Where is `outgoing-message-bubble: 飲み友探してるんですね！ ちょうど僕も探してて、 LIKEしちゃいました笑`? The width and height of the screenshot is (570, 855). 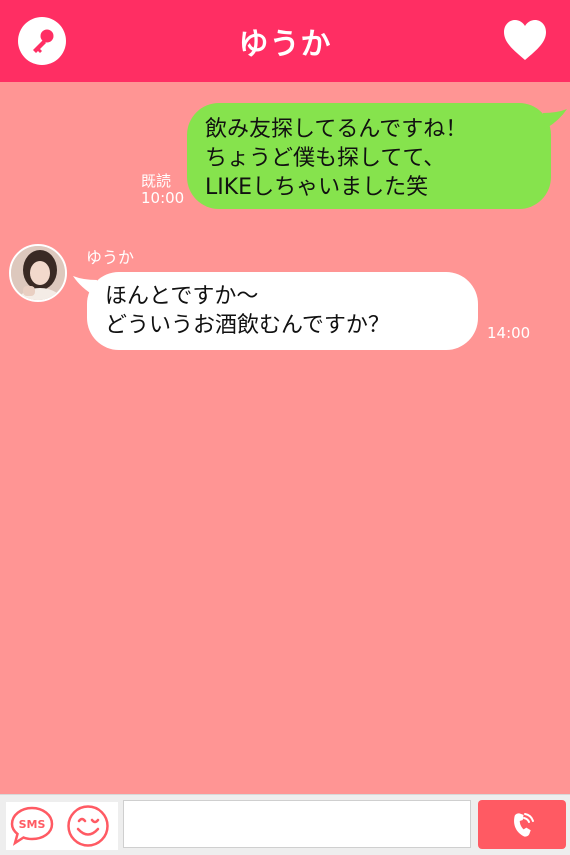 outgoing-message-bubble: 飲み友探してるんですね！ ちょうど僕も探してて、 LIKEしちゃいました笑 is located at coordinates (377, 156).